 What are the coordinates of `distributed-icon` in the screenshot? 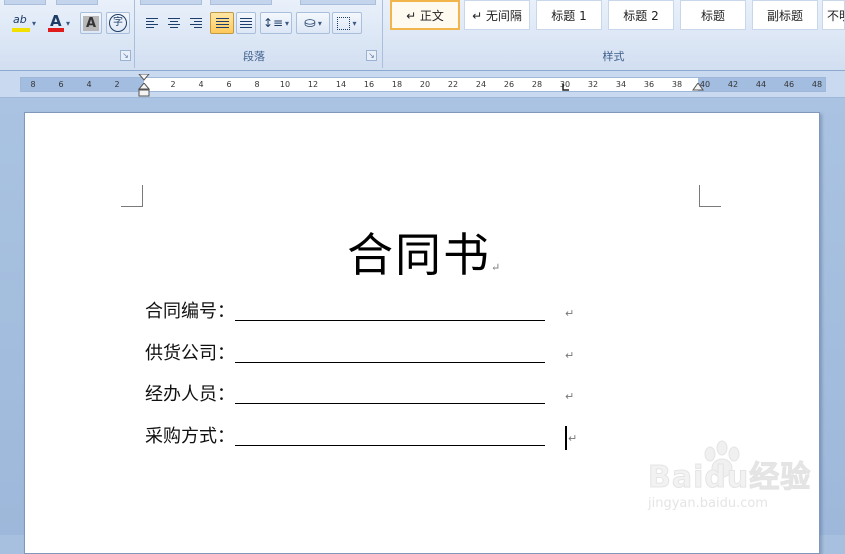 It's located at (246, 23).